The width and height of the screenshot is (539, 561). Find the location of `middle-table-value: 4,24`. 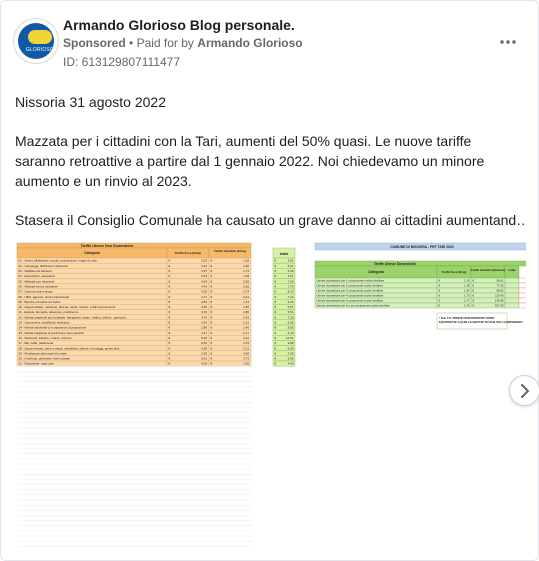

middle-table-value: 4,24 is located at coordinates (291, 302).